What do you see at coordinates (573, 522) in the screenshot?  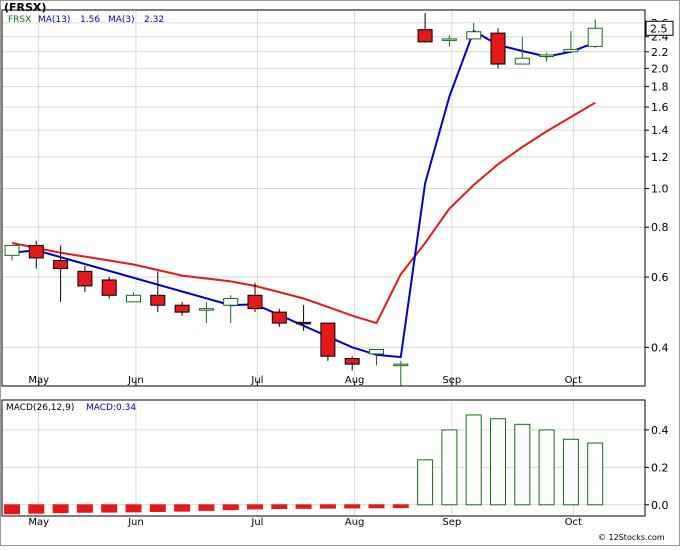 I see `macd-x-tick-label: Oct` at bounding box center [573, 522].